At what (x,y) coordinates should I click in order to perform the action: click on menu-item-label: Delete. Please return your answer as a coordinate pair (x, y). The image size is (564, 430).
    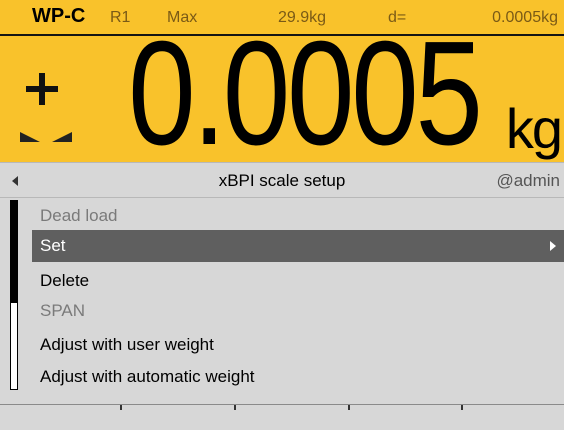
    Looking at the image, I should click on (65, 280).